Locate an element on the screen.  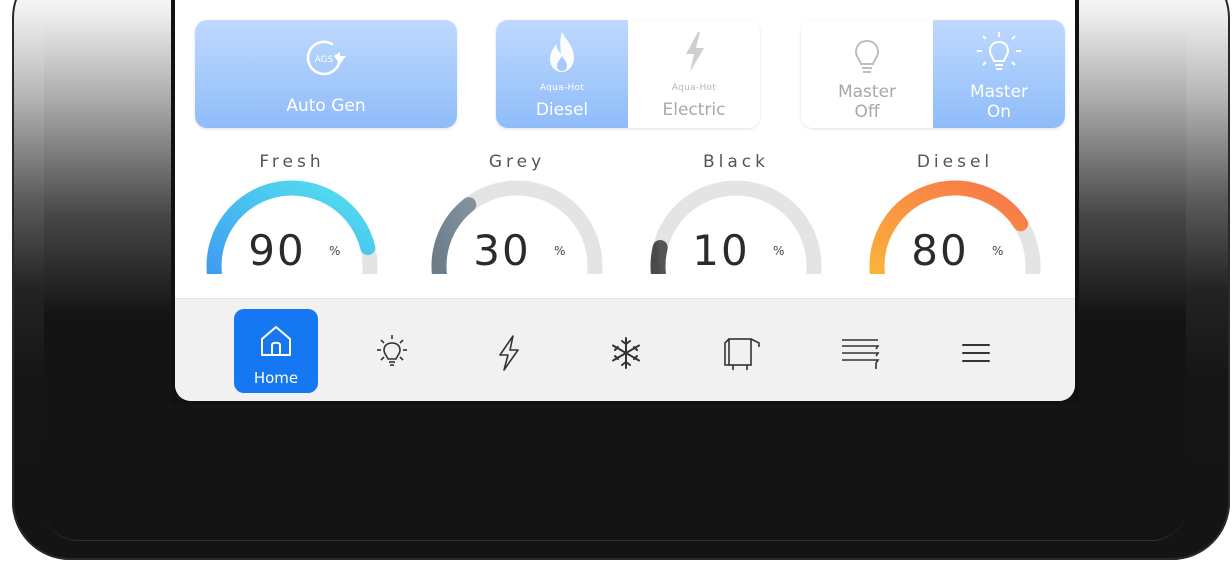
auto-gen-button: AGS Auto Gen is located at coordinates (326, 74).